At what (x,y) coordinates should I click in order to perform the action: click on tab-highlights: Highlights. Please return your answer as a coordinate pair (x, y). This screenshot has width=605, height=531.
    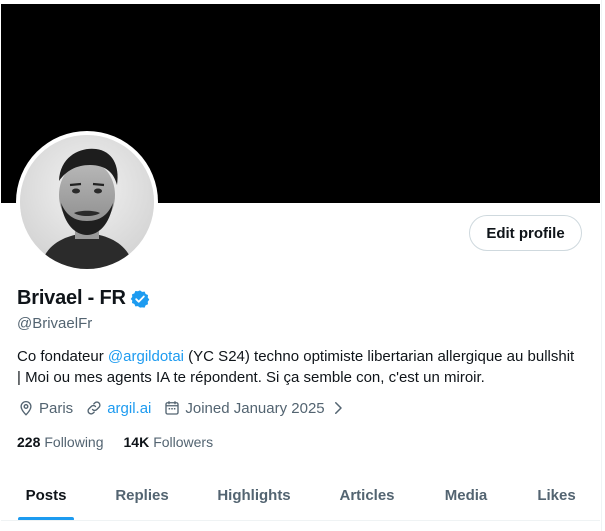
    Looking at the image, I should click on (254, 495).